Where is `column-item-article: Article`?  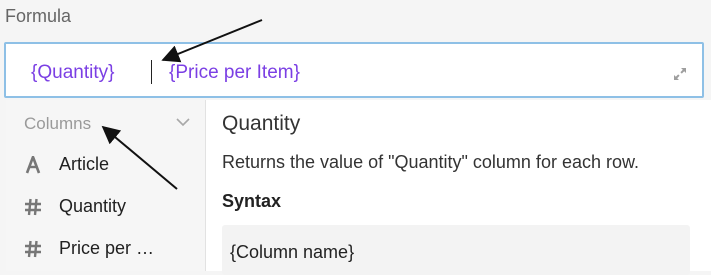
column-item-article: Article is located at coordinates (105, 166).